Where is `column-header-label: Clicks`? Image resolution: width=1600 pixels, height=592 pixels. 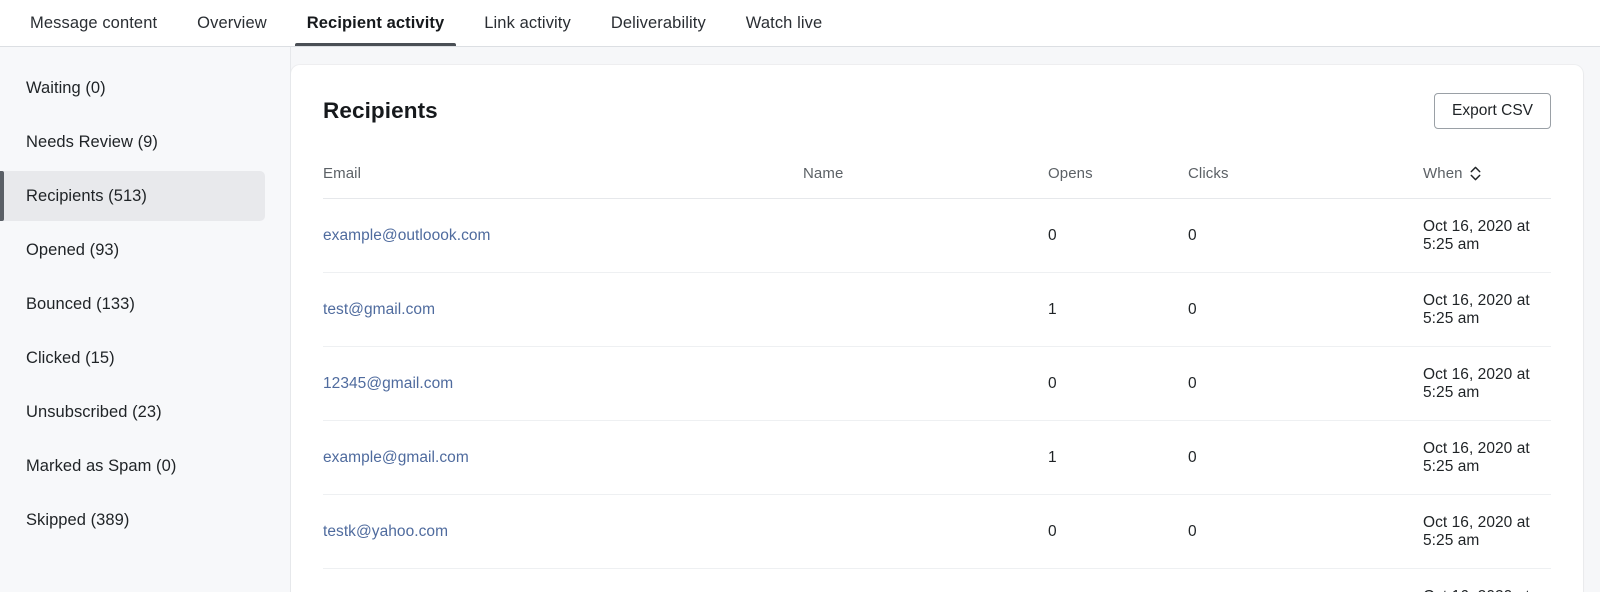 column-header-label: Clicks is located at coordinates (1208, 173).